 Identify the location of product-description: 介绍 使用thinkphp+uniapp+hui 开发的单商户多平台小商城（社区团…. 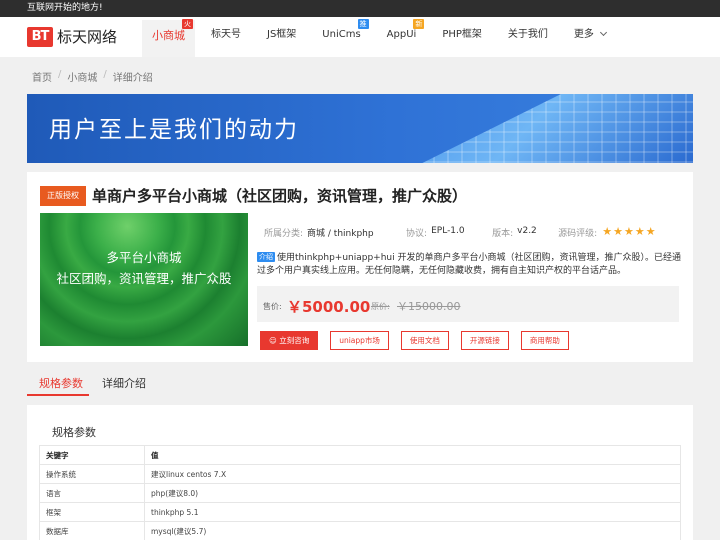
(469, 265).